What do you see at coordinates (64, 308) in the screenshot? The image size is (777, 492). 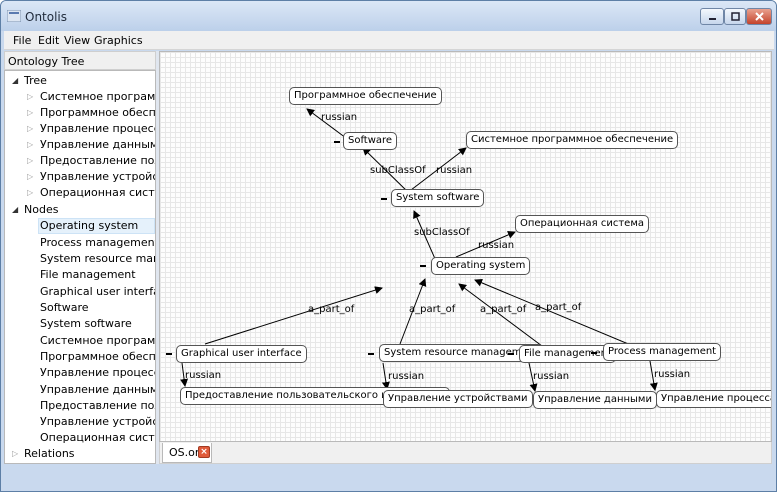 I see `node-item: Software` at bounding box center [64, 308].